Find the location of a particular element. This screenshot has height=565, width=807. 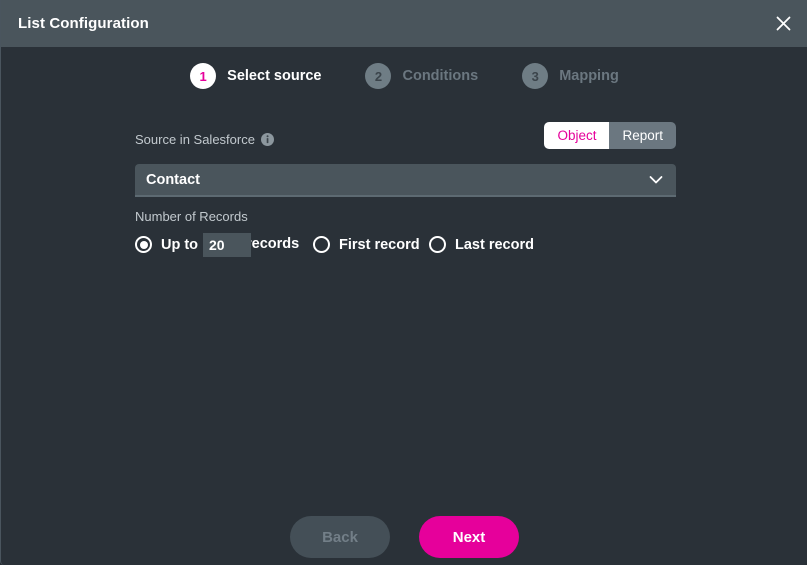

source-label: Source in Salesforce is located at coordinates (204, 139).